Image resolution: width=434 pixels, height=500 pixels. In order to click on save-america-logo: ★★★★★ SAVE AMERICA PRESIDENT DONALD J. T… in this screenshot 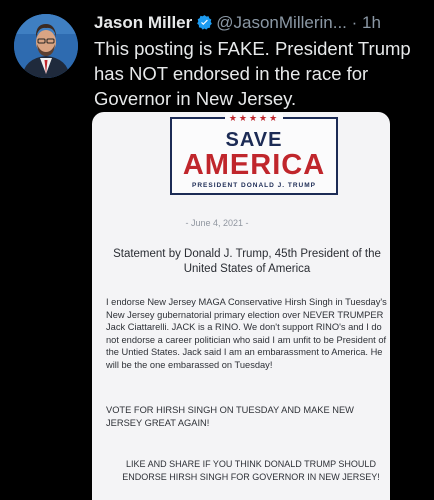, I will do `click(254, 154)`.